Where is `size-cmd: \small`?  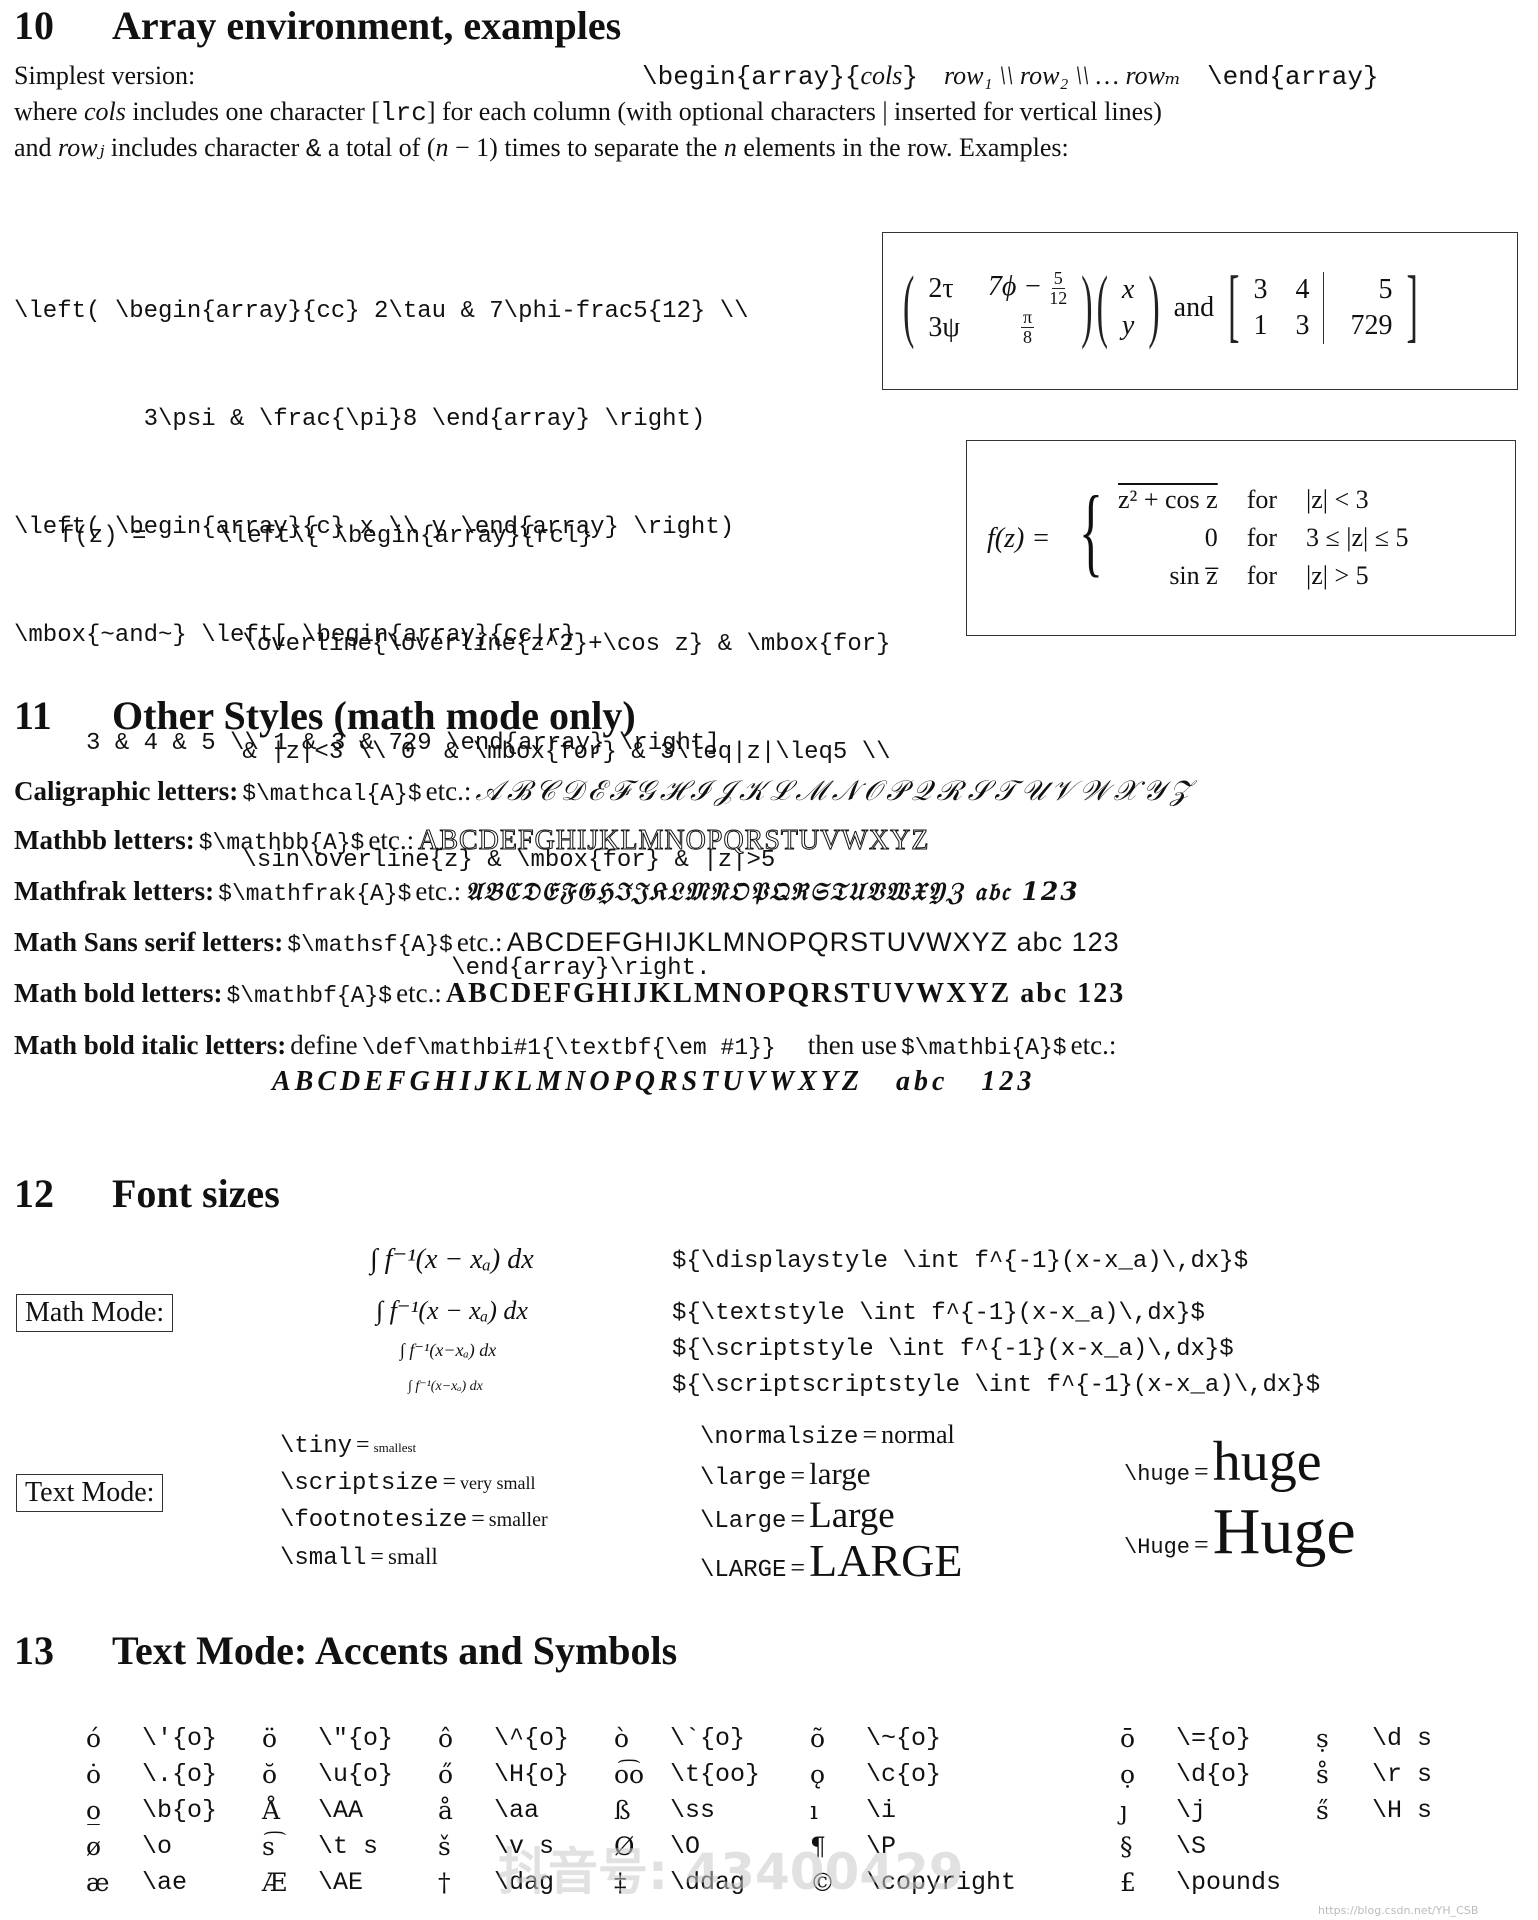
size-cmd: \small is located at coordinates (323, 1558).